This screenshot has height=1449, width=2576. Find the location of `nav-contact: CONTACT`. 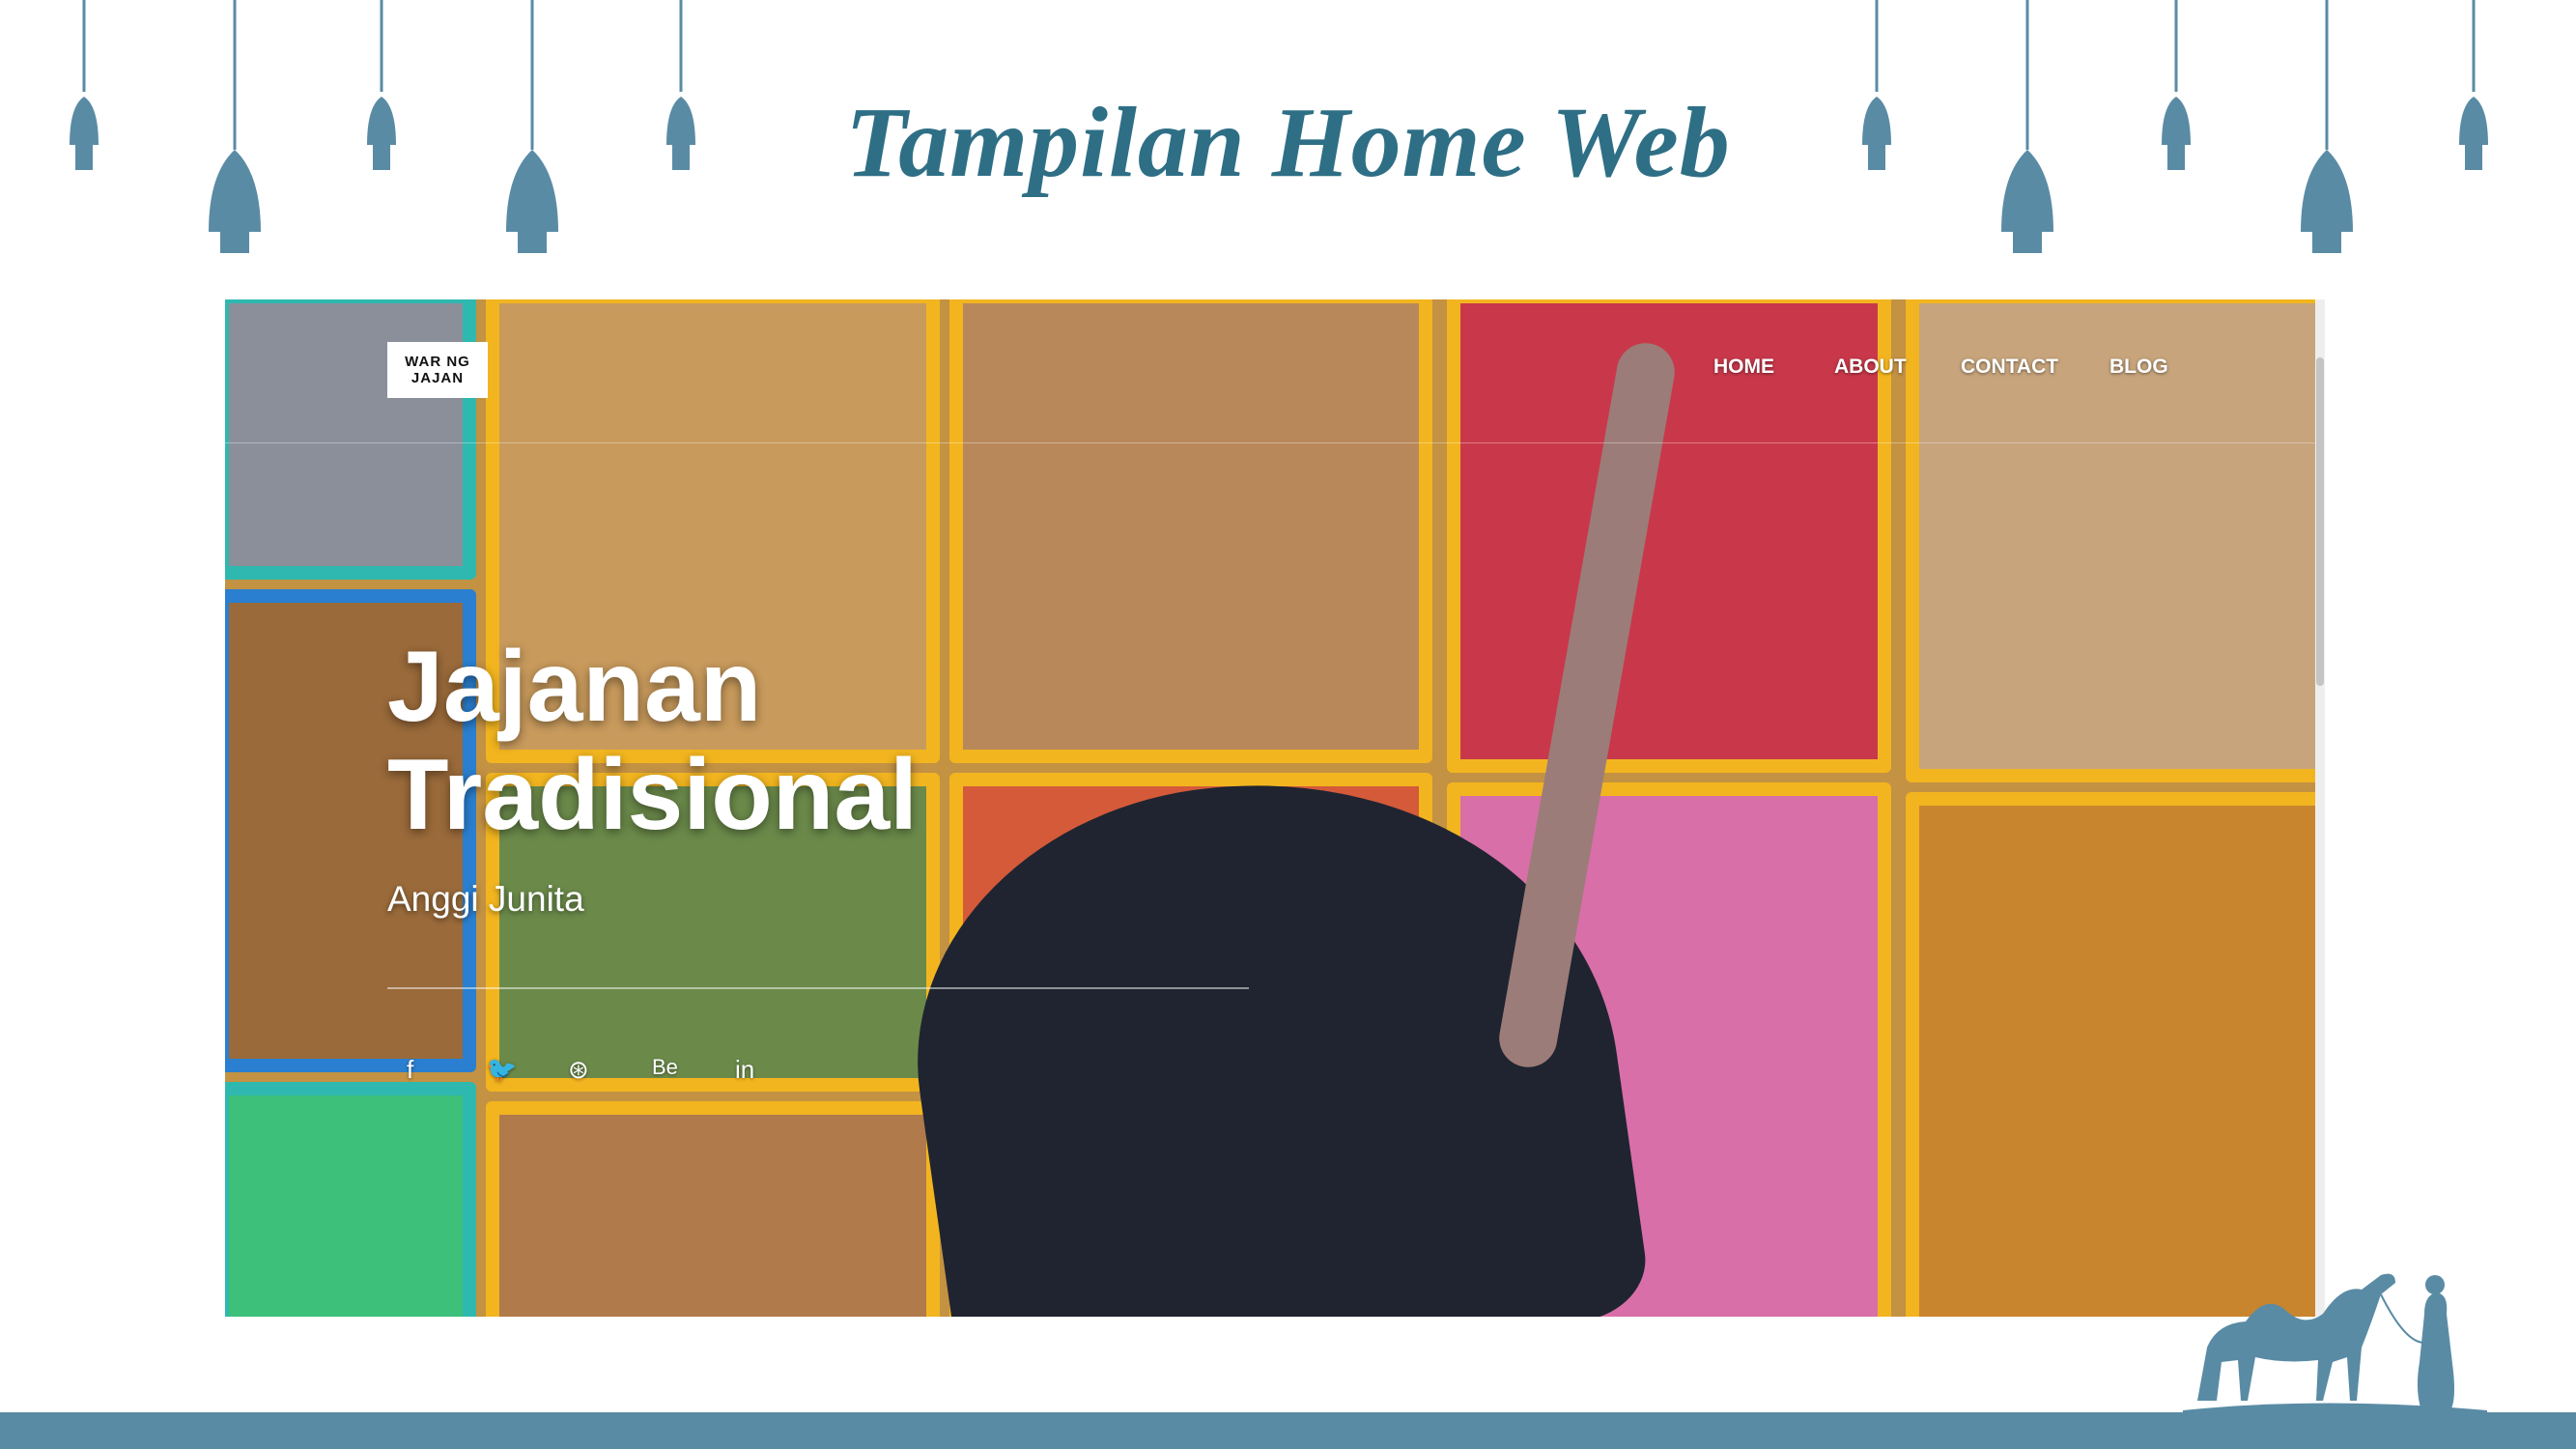

nav-contact: CONTACT is located at coordinates (2009, 367).